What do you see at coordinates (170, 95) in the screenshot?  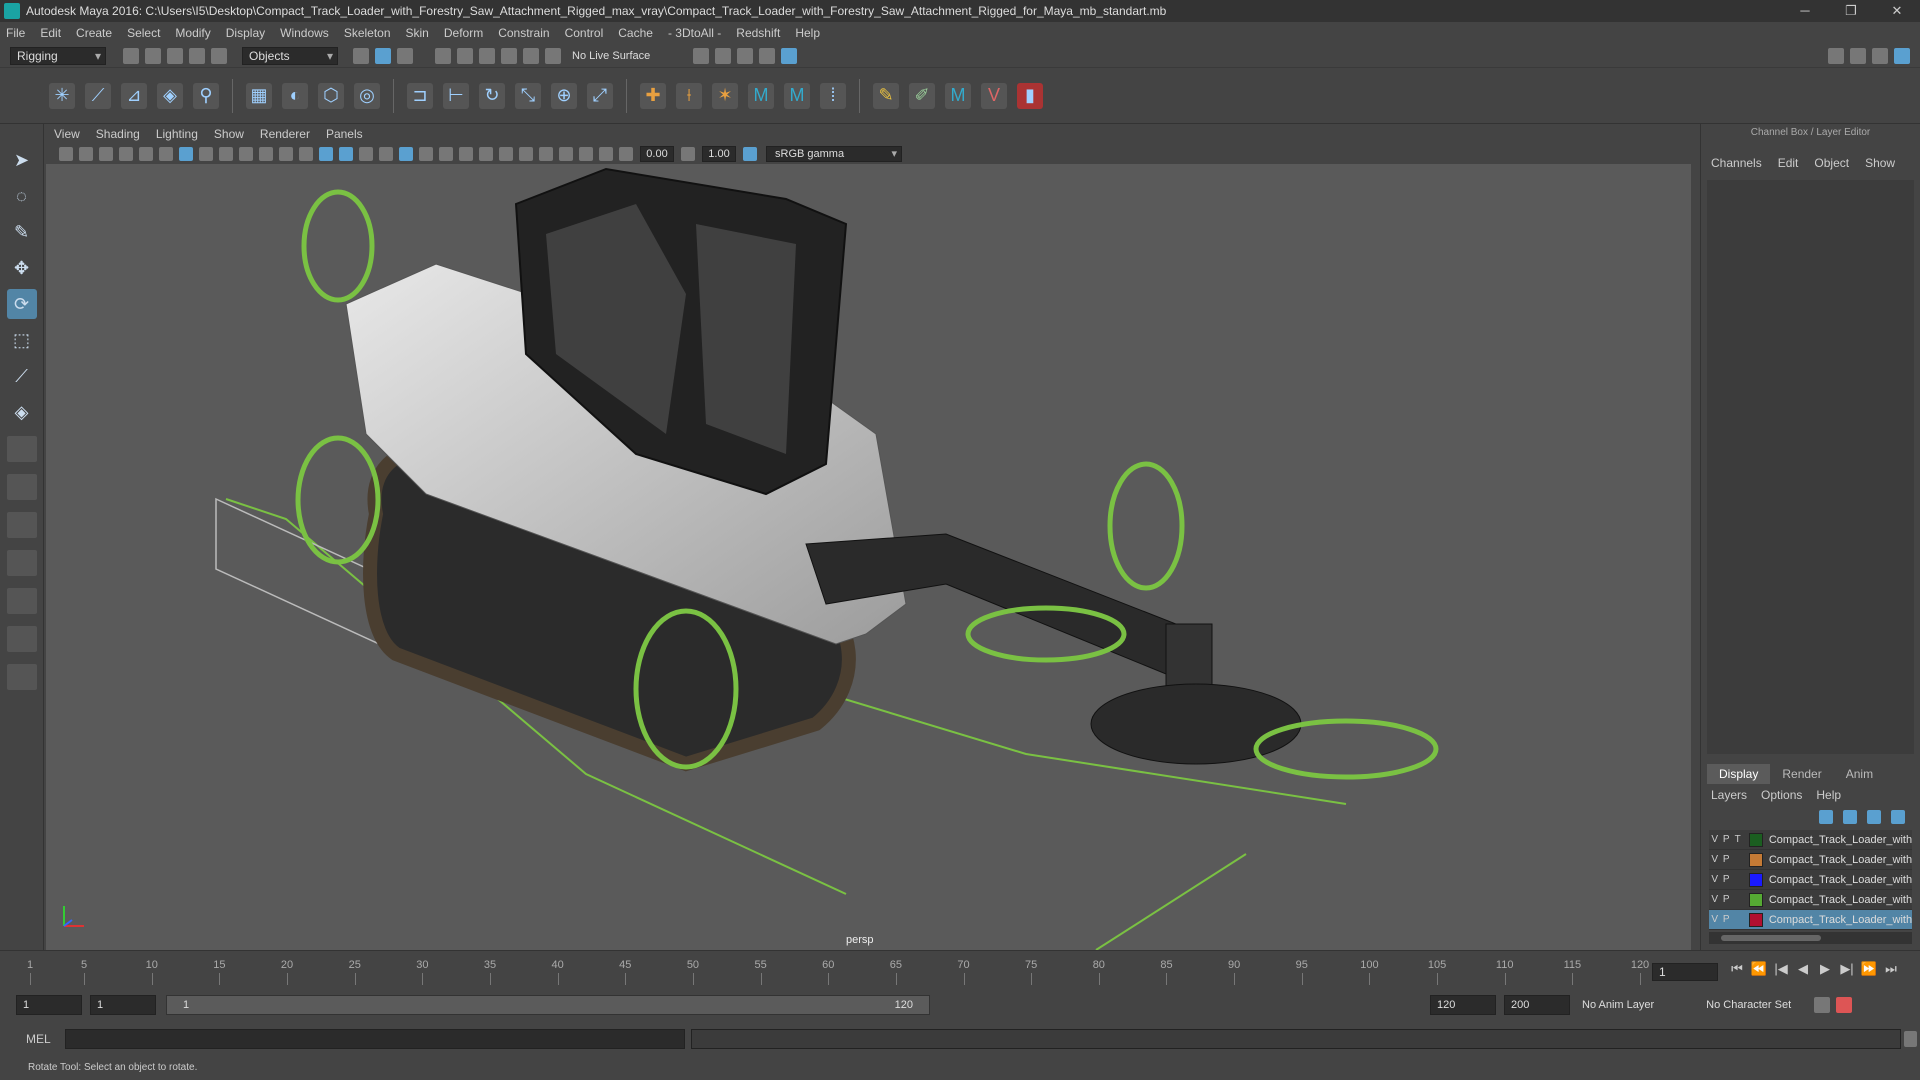 I see `mirror-joint-icon: ◈` at bounding box center [170, 95].